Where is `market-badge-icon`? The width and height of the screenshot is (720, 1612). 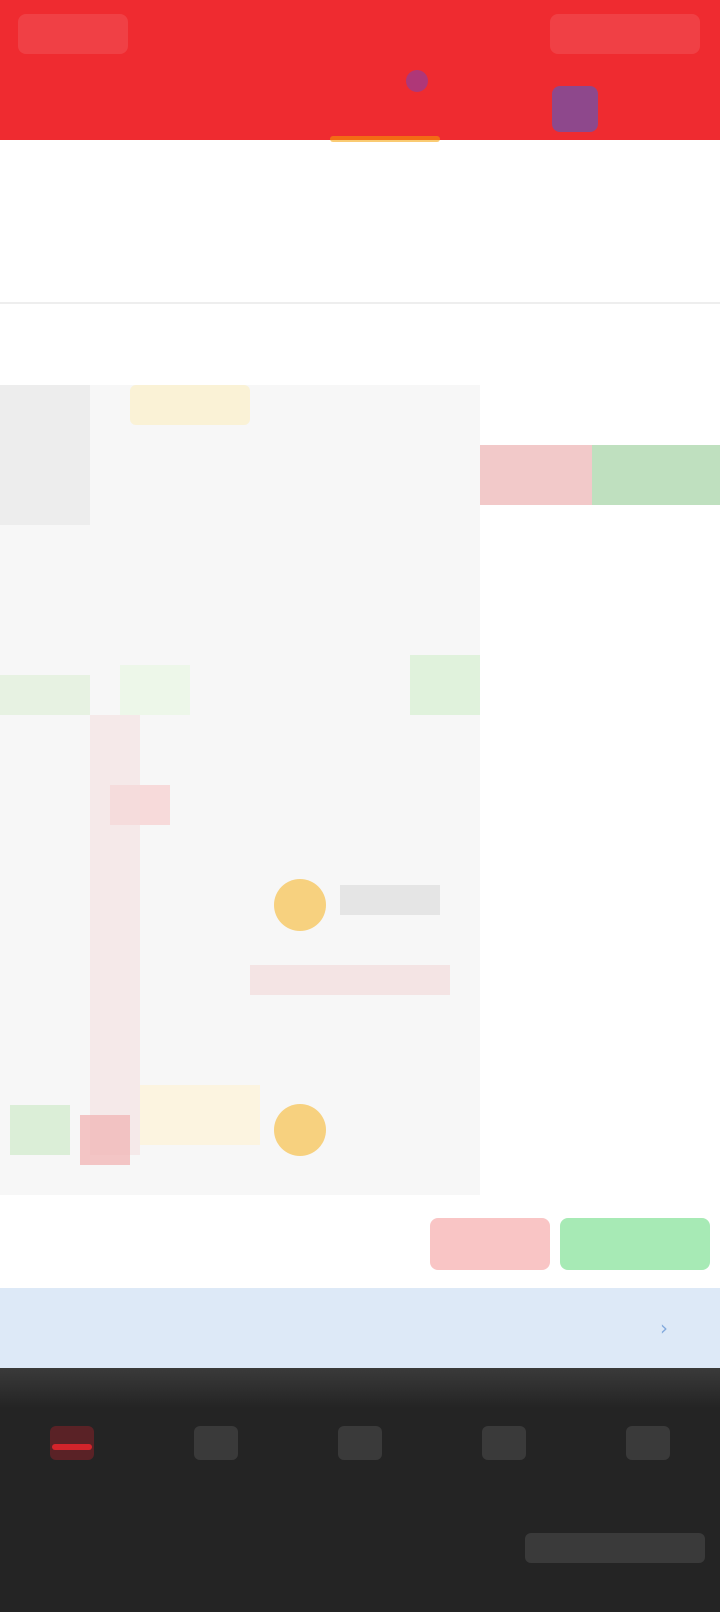 market-badge-icon is located at coordinates (417, 81).